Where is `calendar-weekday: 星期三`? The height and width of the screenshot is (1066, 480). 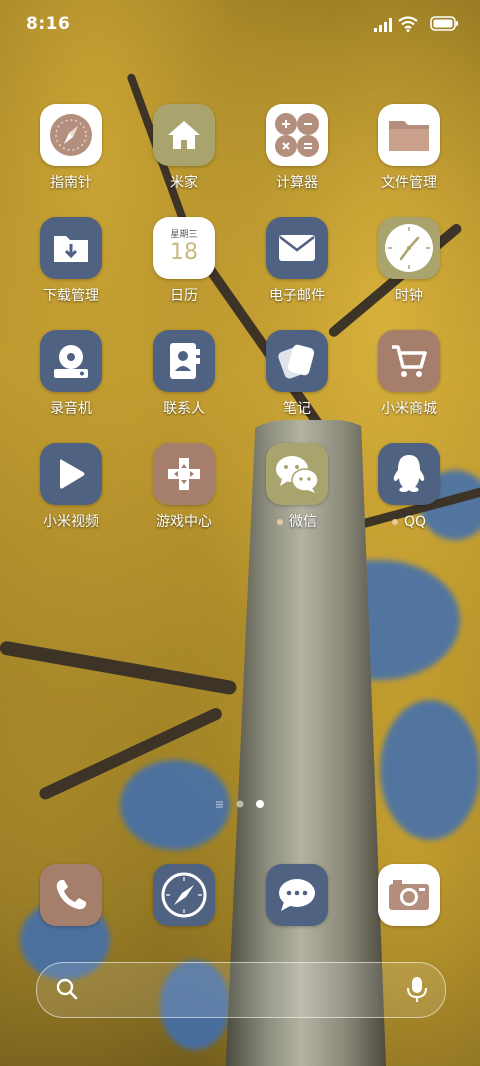
calendar-weekday: 星期三 is located at coordinates (184, 234).